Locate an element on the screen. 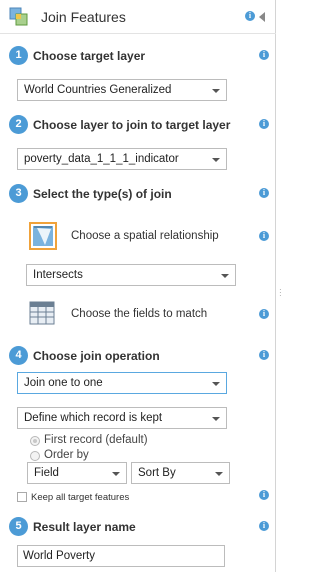 This screenshot has width=320, height=572. spatial-relationship-dropdown: Intersects is located at coordinates (131, 275).